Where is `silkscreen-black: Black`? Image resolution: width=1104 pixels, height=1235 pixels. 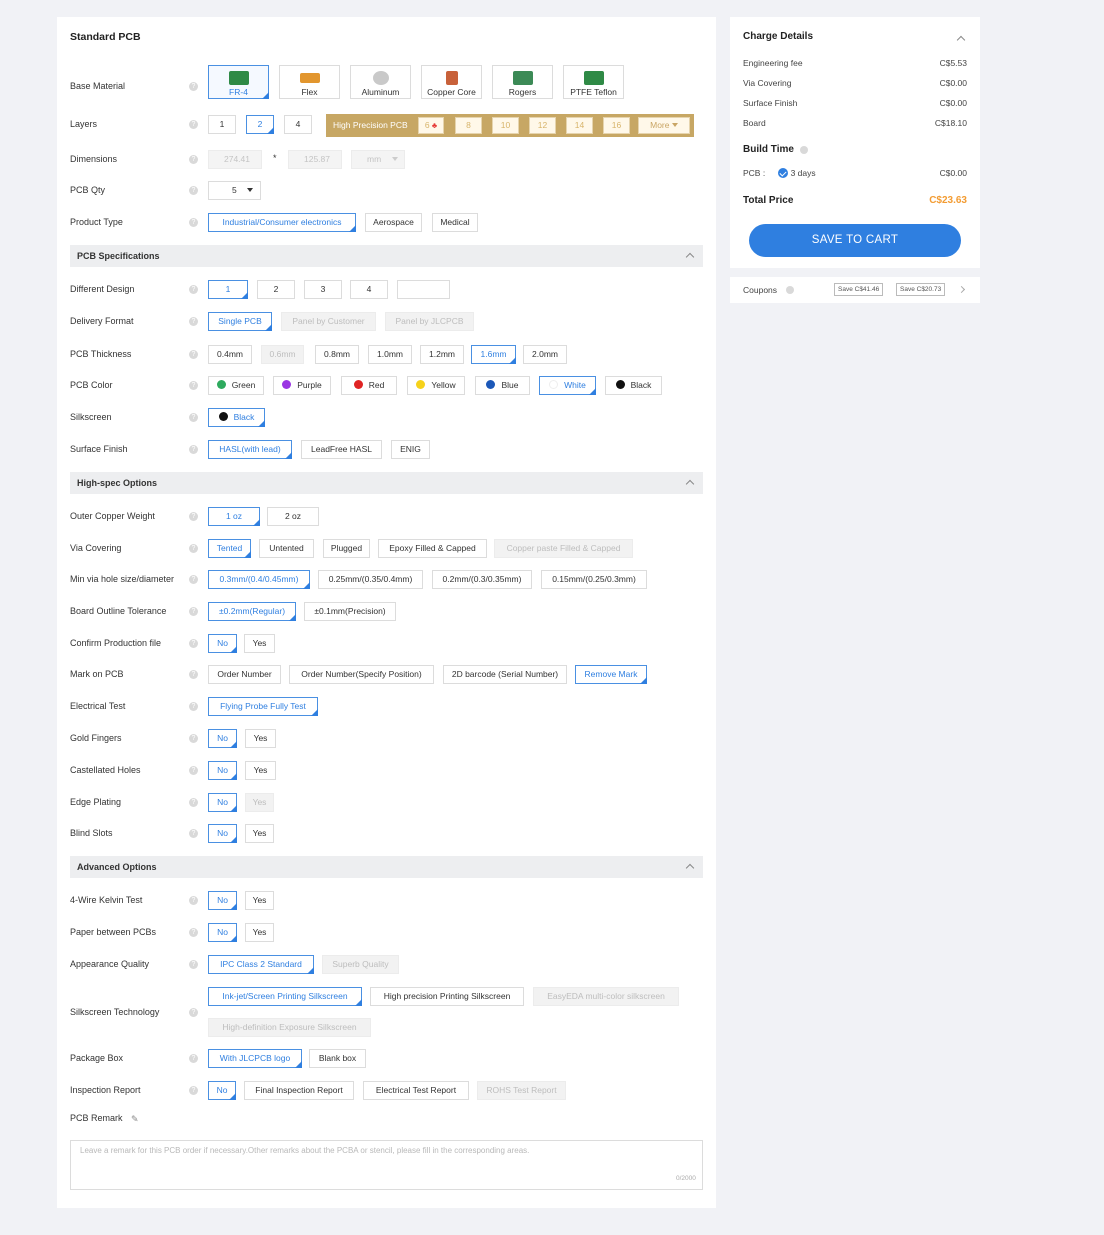 silkscreen-black: Black is located at coordinates (236, 417).